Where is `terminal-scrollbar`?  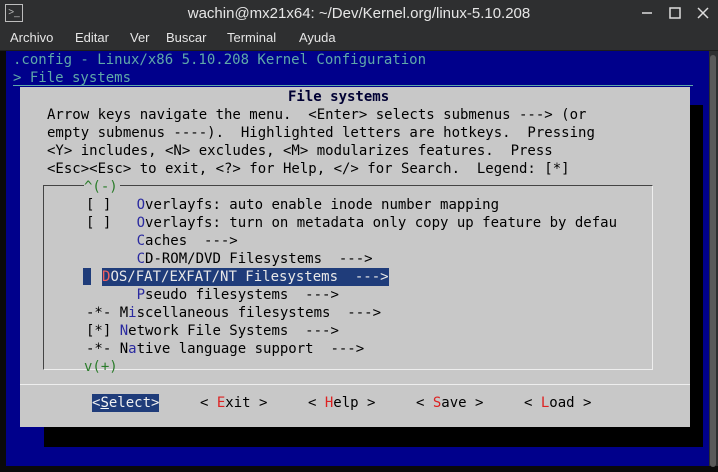
terminal-scrollbar is located at coordinates (713, 259).